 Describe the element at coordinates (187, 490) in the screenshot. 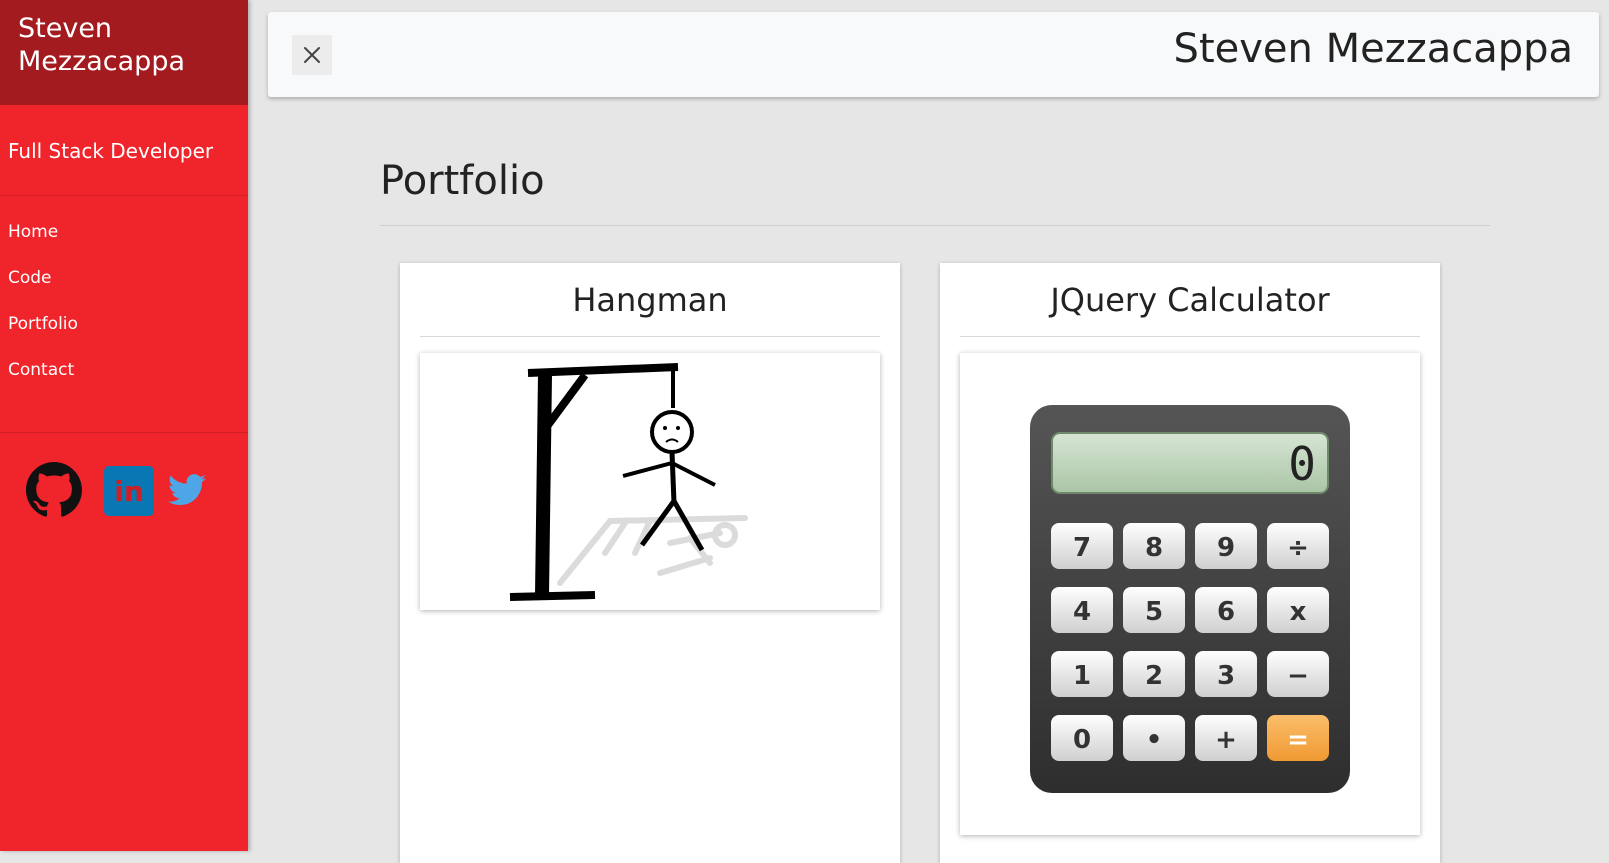

I see `twitter-icon` at that location.